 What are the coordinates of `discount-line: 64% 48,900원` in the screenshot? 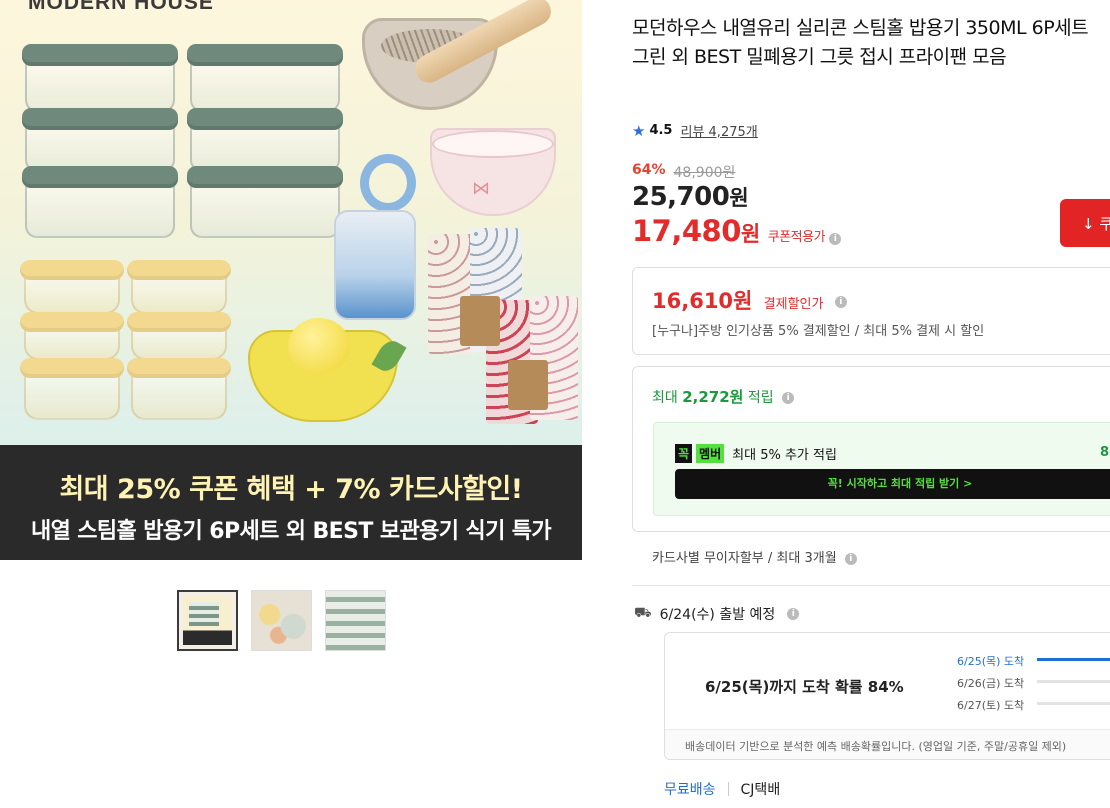 It's located at (683, 172).